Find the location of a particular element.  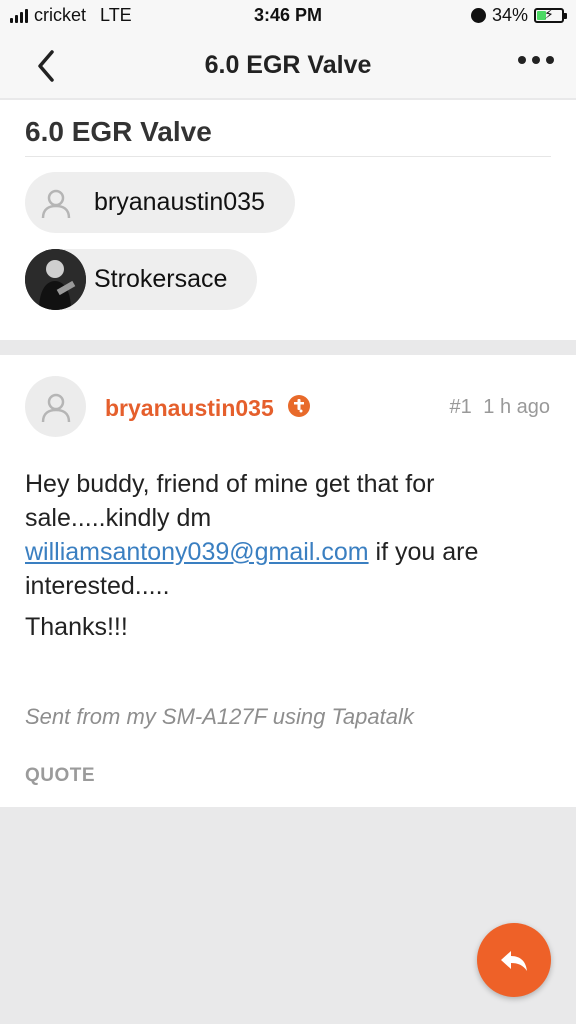

participant-chip: bryanaustin035 is located at coordinates (160, 202).